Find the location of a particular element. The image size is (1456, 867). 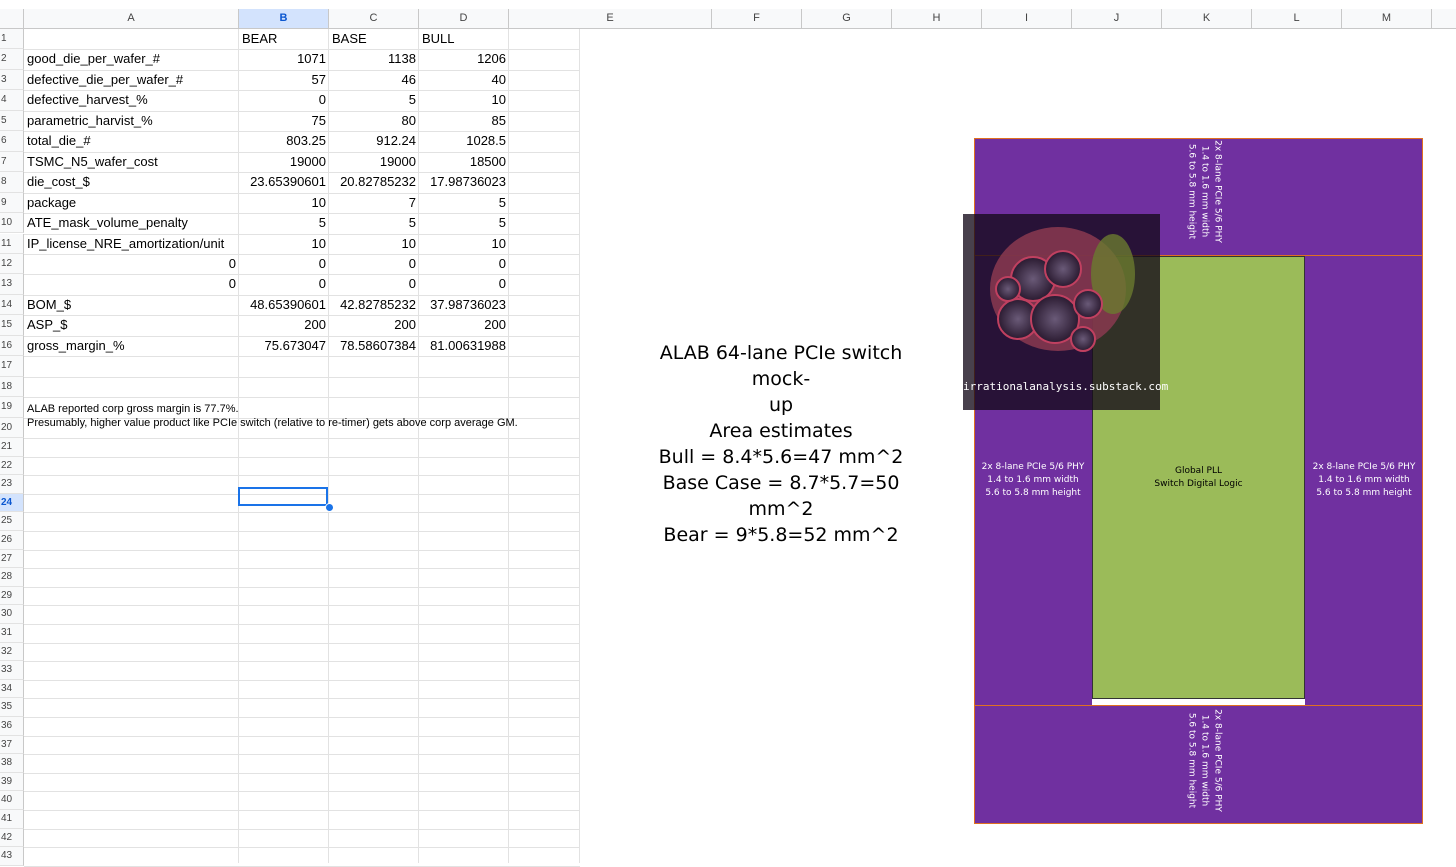

cell-label: gross_margin_% is located at coordinates (76, 346).